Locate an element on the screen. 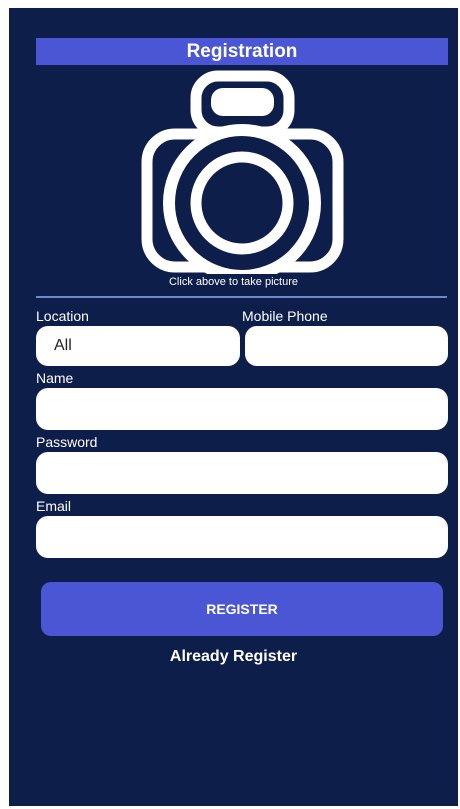  location-select: All is located at coordinates (138, 346).